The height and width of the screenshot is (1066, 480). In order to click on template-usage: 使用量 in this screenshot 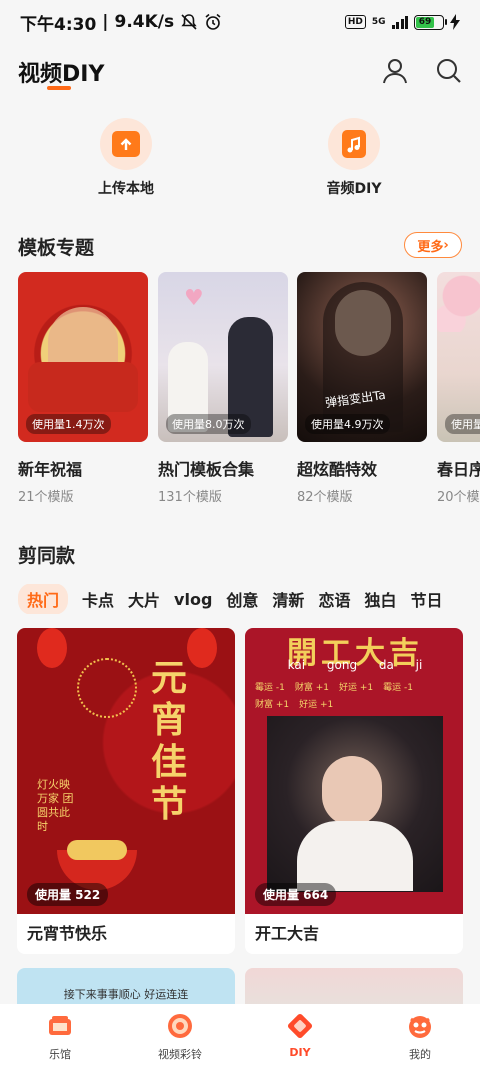, I will do `click(462, 424)`.